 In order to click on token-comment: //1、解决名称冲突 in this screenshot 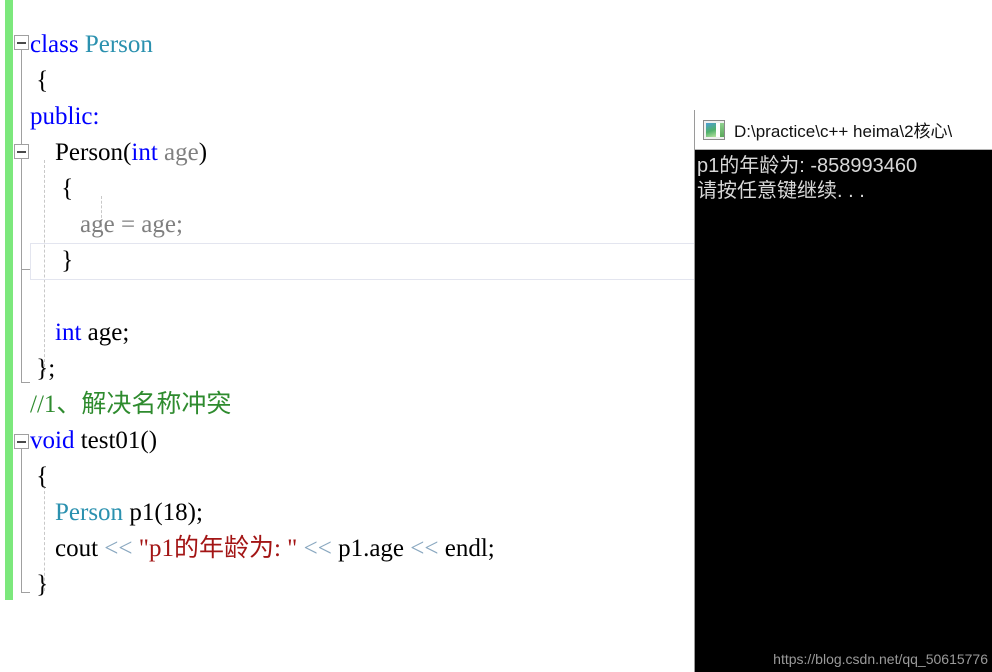, I will do `click(131, 404)`.